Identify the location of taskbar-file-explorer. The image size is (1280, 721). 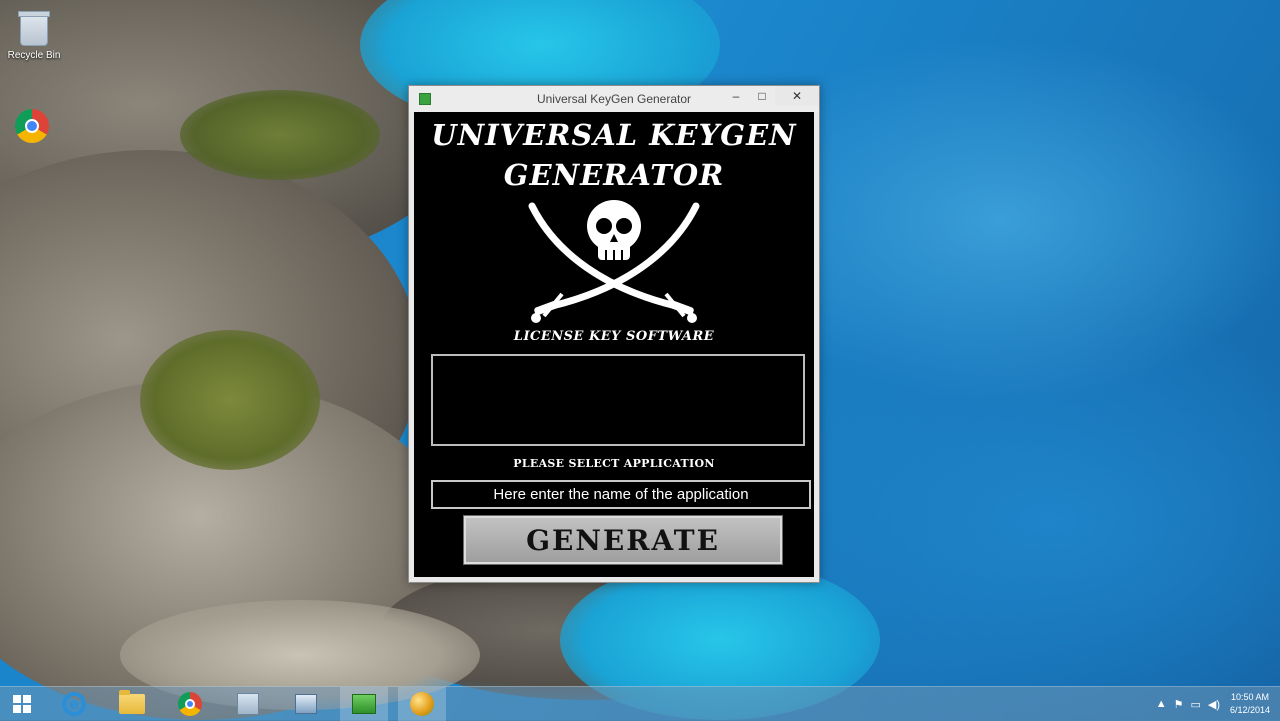
(132, 704).